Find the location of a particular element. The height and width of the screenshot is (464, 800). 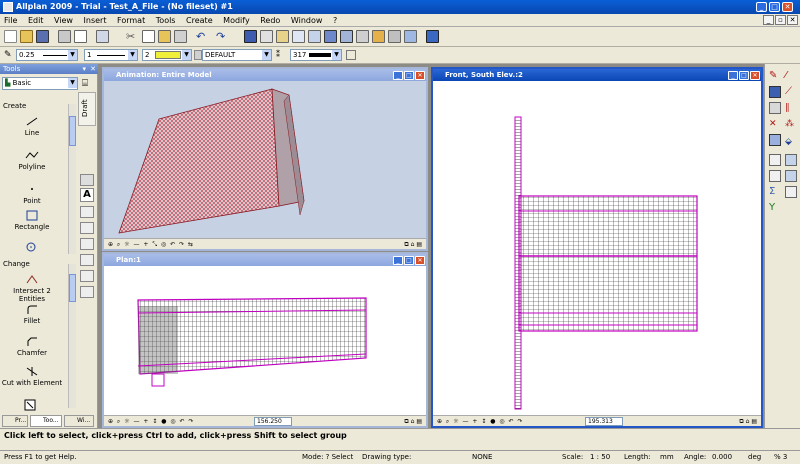

plan-viewport is located at coordinates (265, 340).